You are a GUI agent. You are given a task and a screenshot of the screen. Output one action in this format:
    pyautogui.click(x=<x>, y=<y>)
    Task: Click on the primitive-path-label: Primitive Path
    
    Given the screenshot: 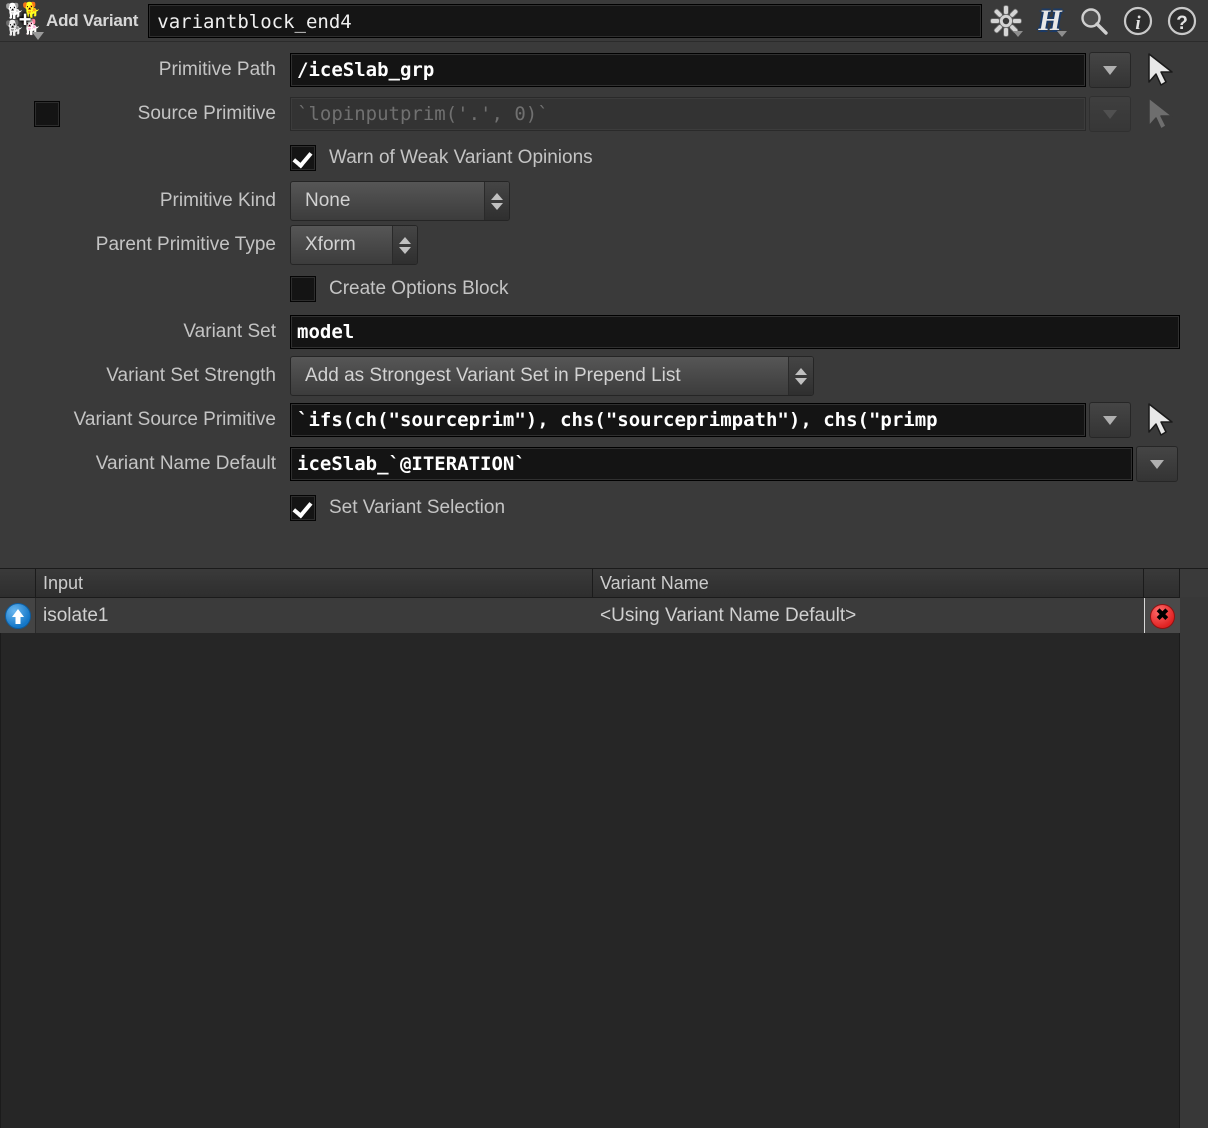 What is the action you would take?
    pyautogui.click(x=217, y=69)
    